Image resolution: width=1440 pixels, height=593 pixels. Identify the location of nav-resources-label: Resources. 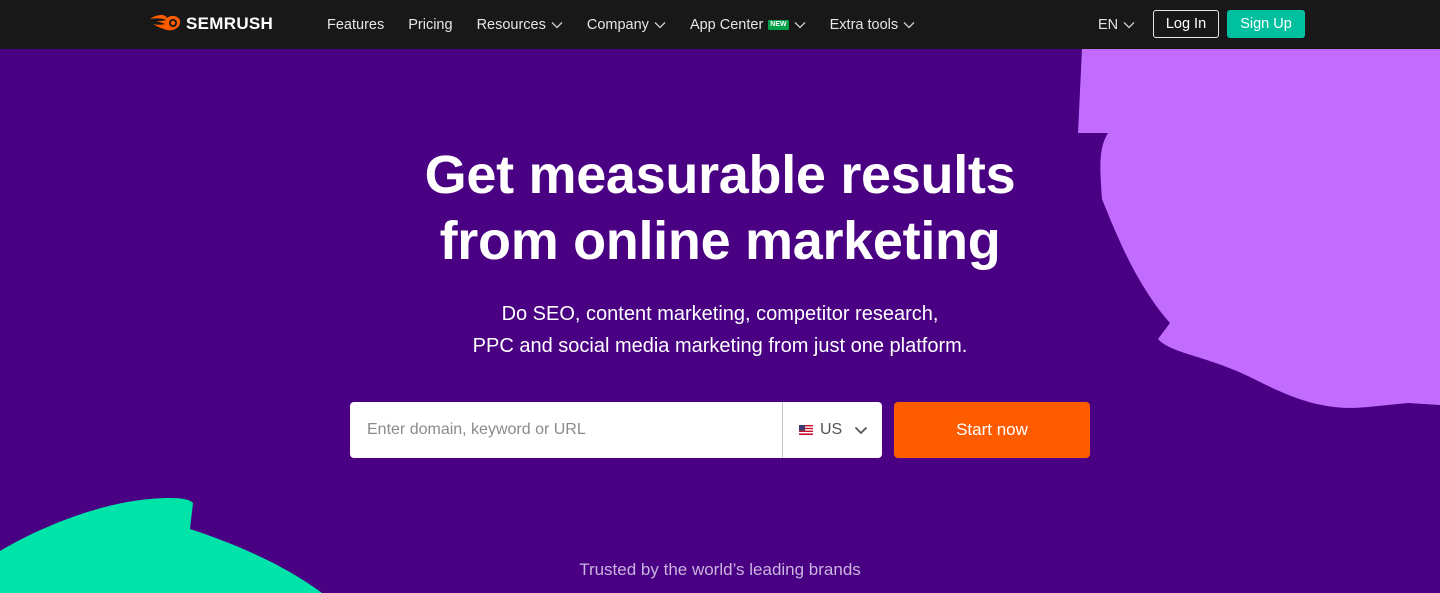
(511, 24).